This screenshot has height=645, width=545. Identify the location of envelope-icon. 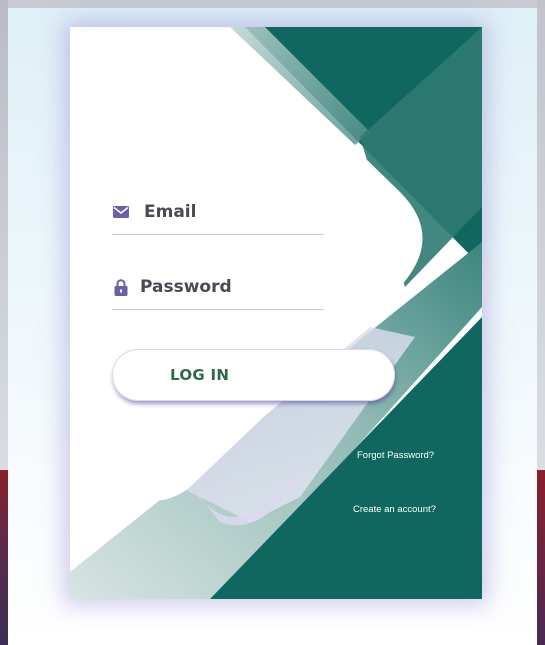
(121, 212).